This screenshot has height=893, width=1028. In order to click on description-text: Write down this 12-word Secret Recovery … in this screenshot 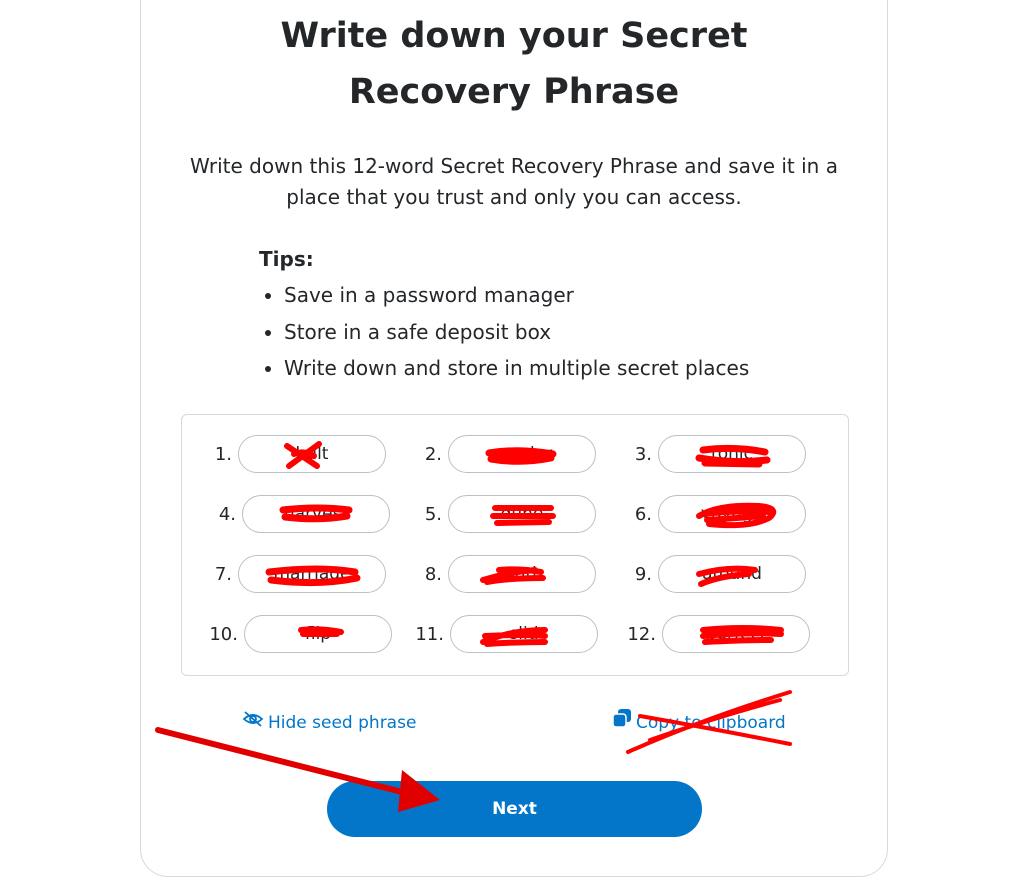, I will do `click(514, 181)`.